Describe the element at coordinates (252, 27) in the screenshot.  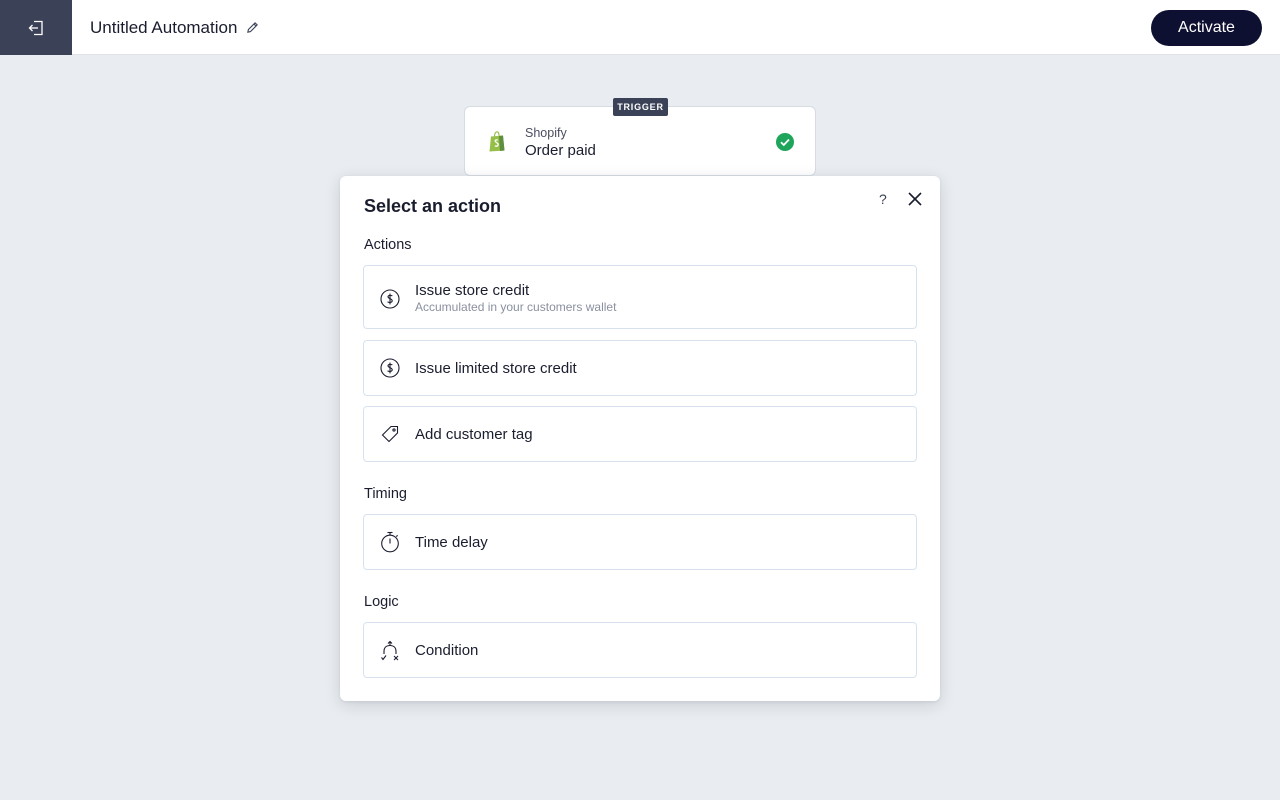
I see `pencil-icon` at that location.